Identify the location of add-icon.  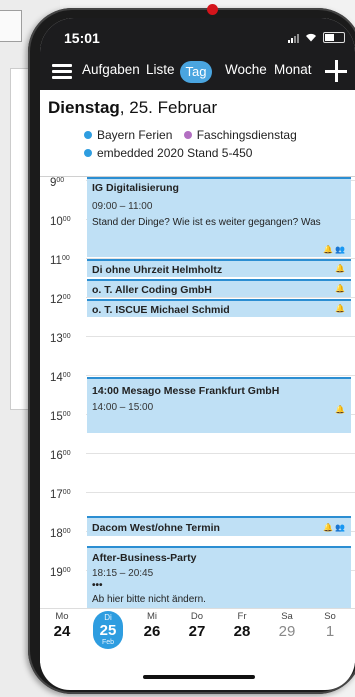
(336, 71).